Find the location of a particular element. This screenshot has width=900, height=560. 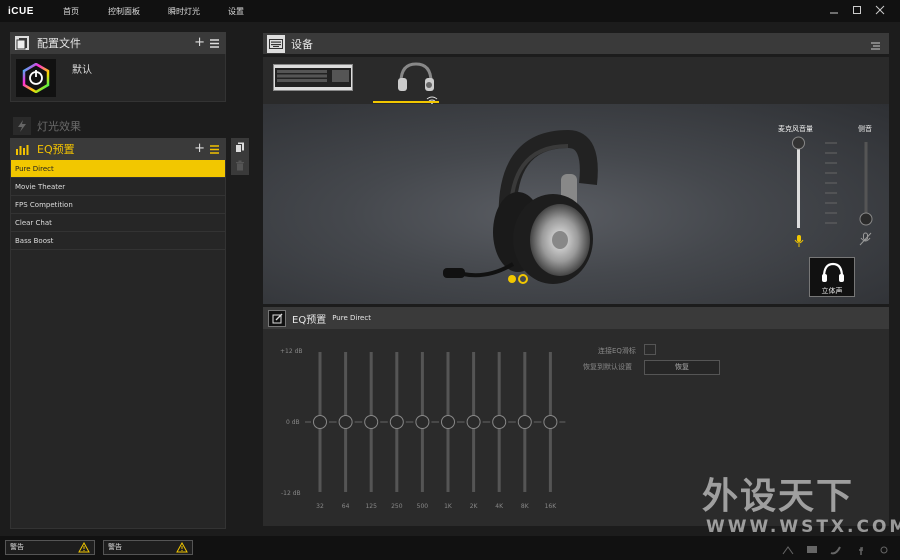

eq-band-sliders is located at coordinates (435, 422).